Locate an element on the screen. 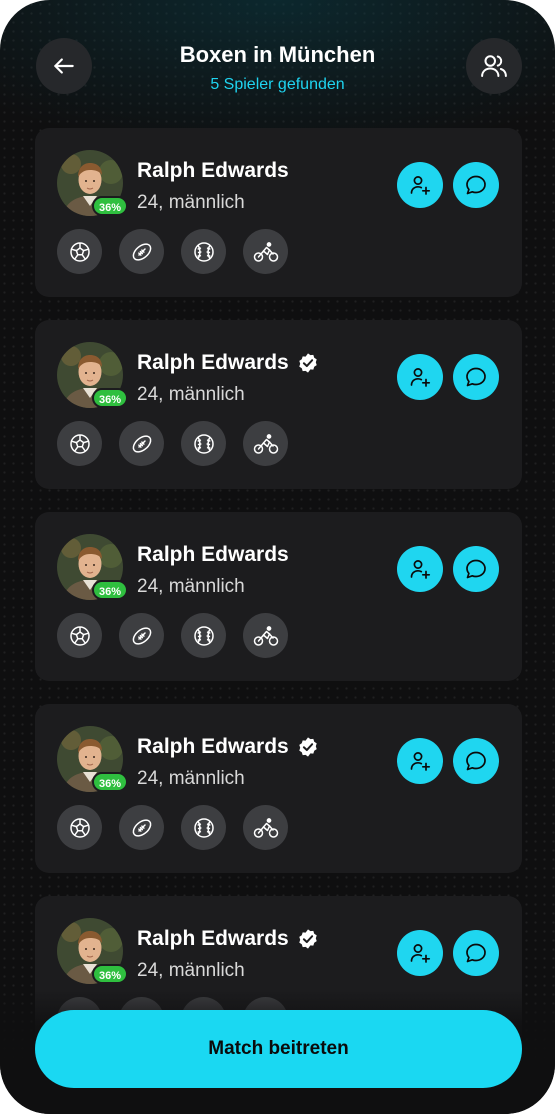  players-button is located at coordinates (494, 66).